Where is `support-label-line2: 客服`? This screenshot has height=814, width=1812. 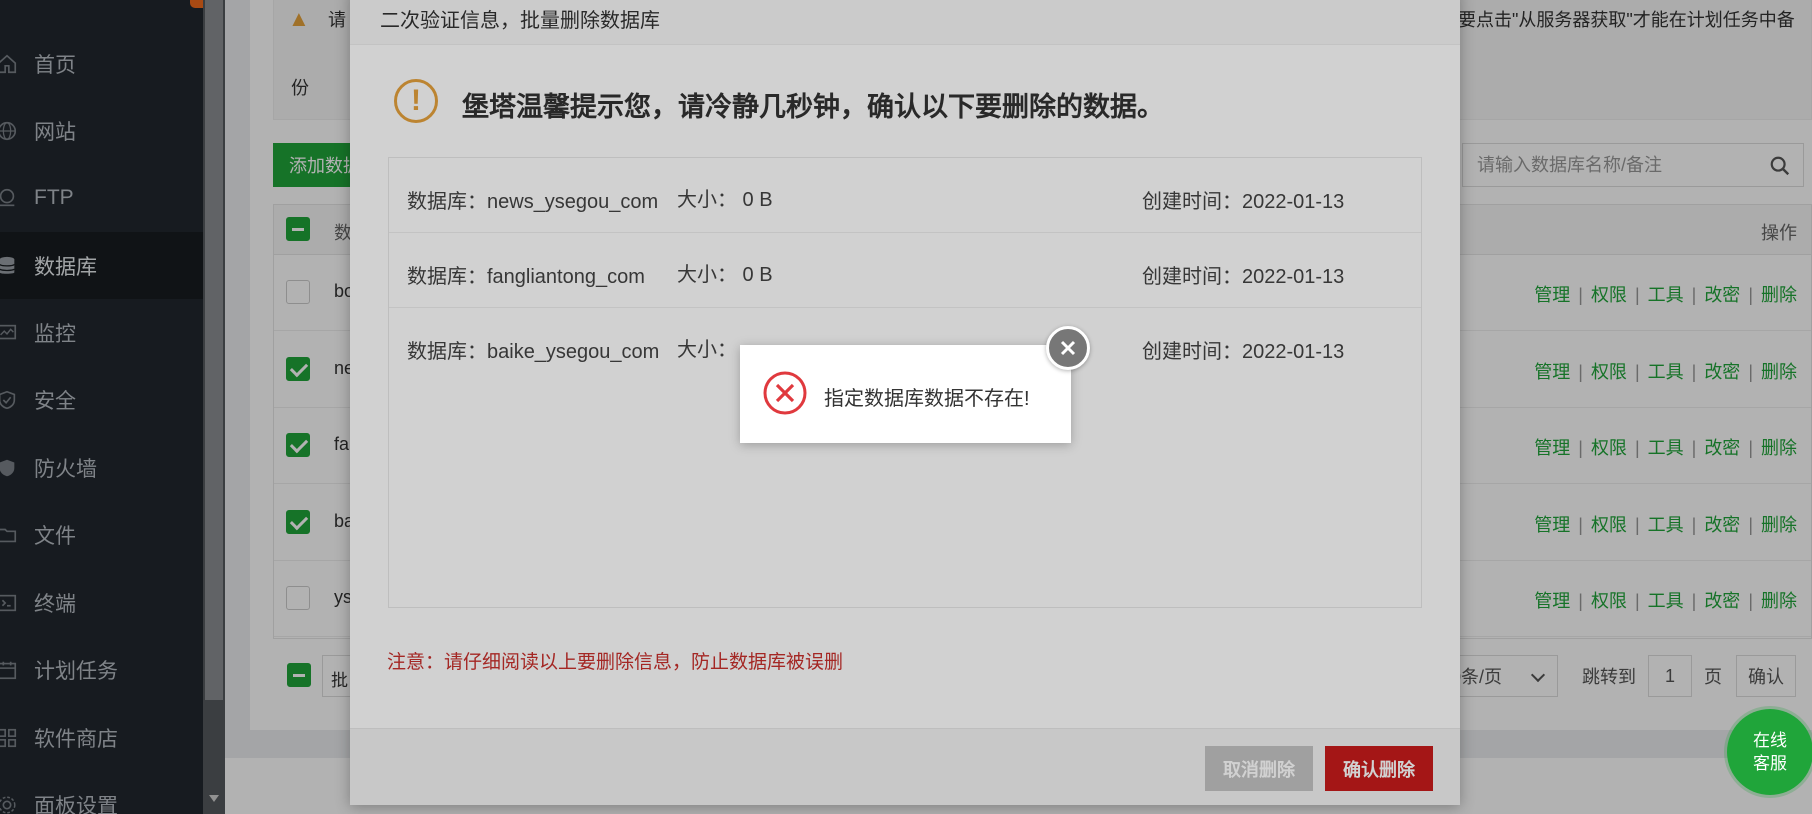 support-label-line2: 客服 is located at coordinates (1770, 763).